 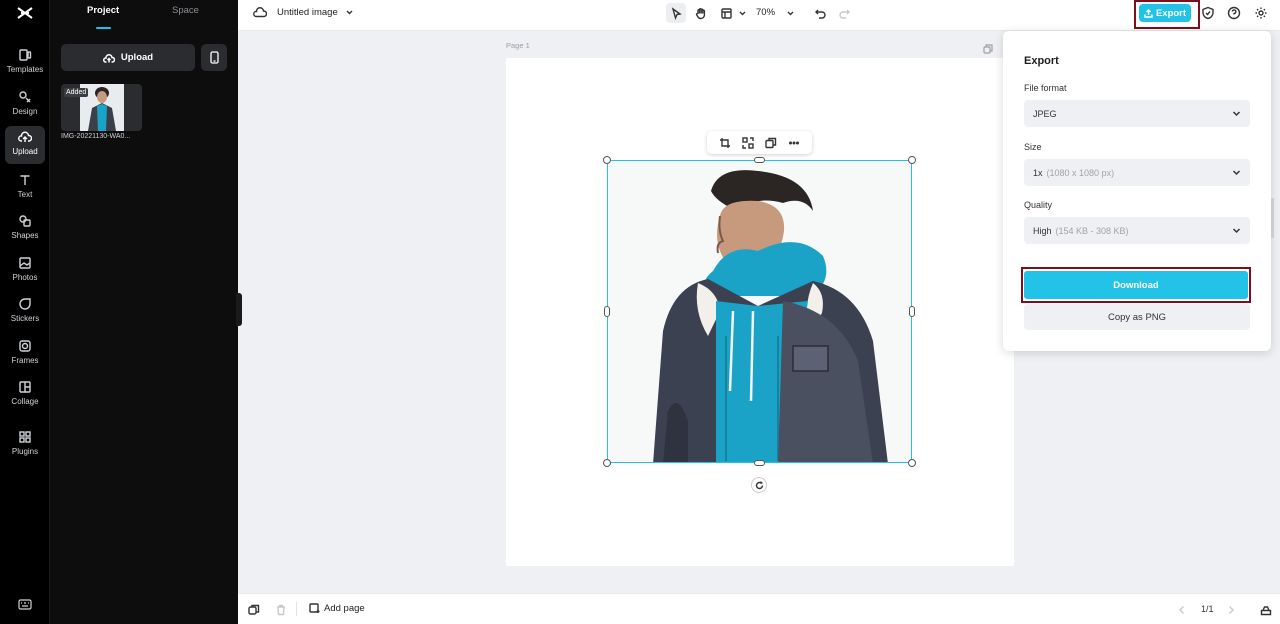 What do you see at coordinates (1041, 61) in the screenshot?
I see `export-panel-title: Export` at bounding box center [1041, 61].